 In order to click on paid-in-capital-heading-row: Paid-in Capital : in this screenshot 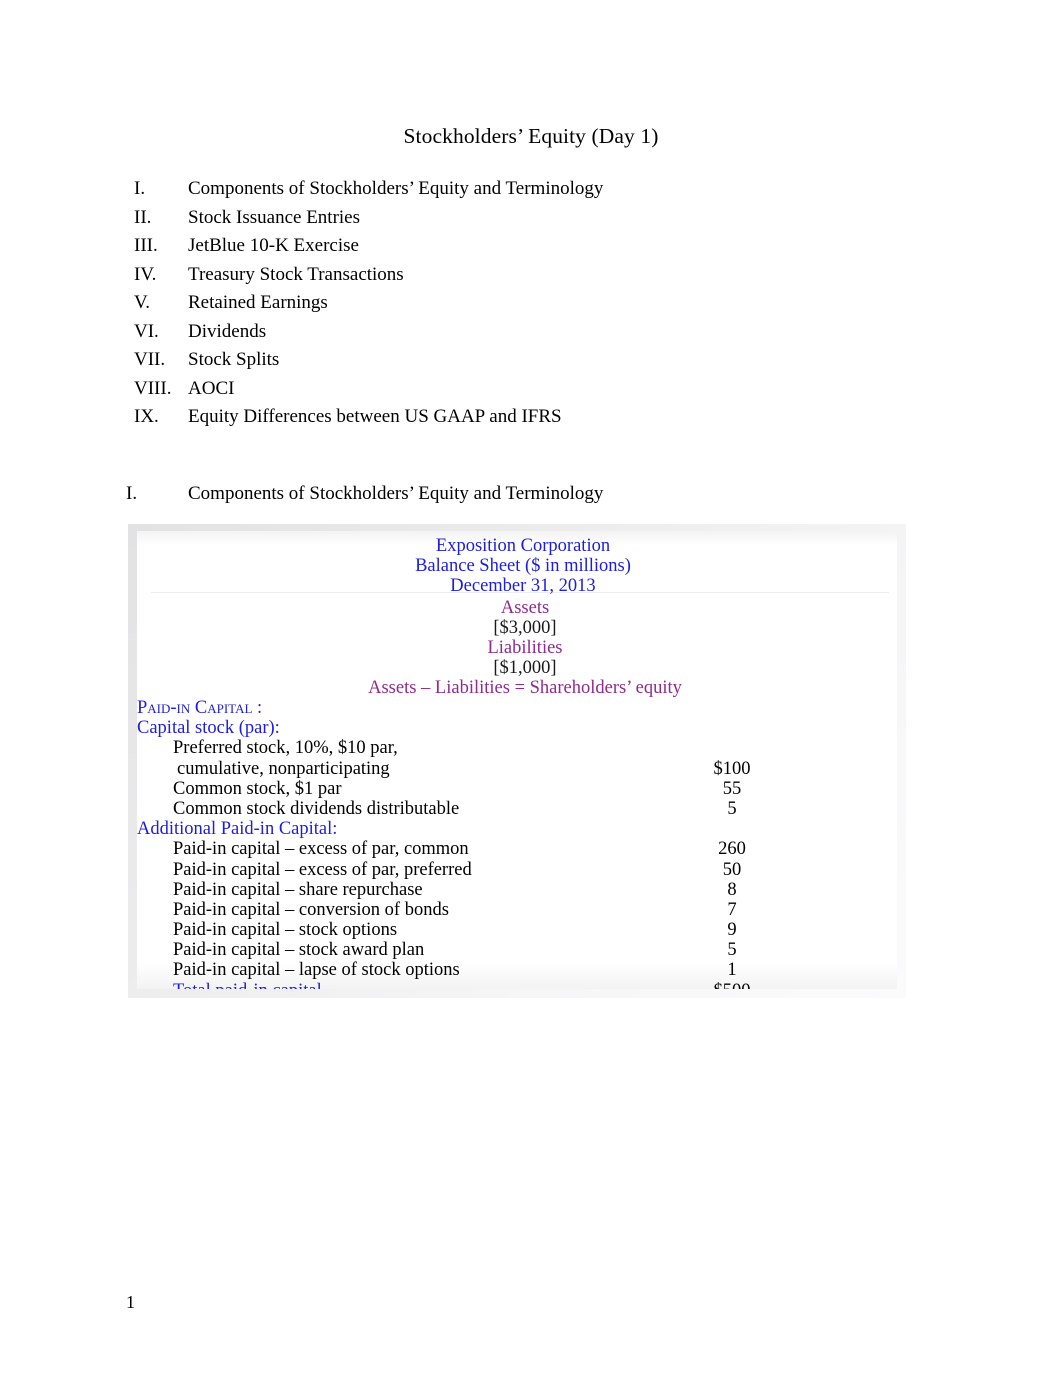, I will do `click(517, 708)`.